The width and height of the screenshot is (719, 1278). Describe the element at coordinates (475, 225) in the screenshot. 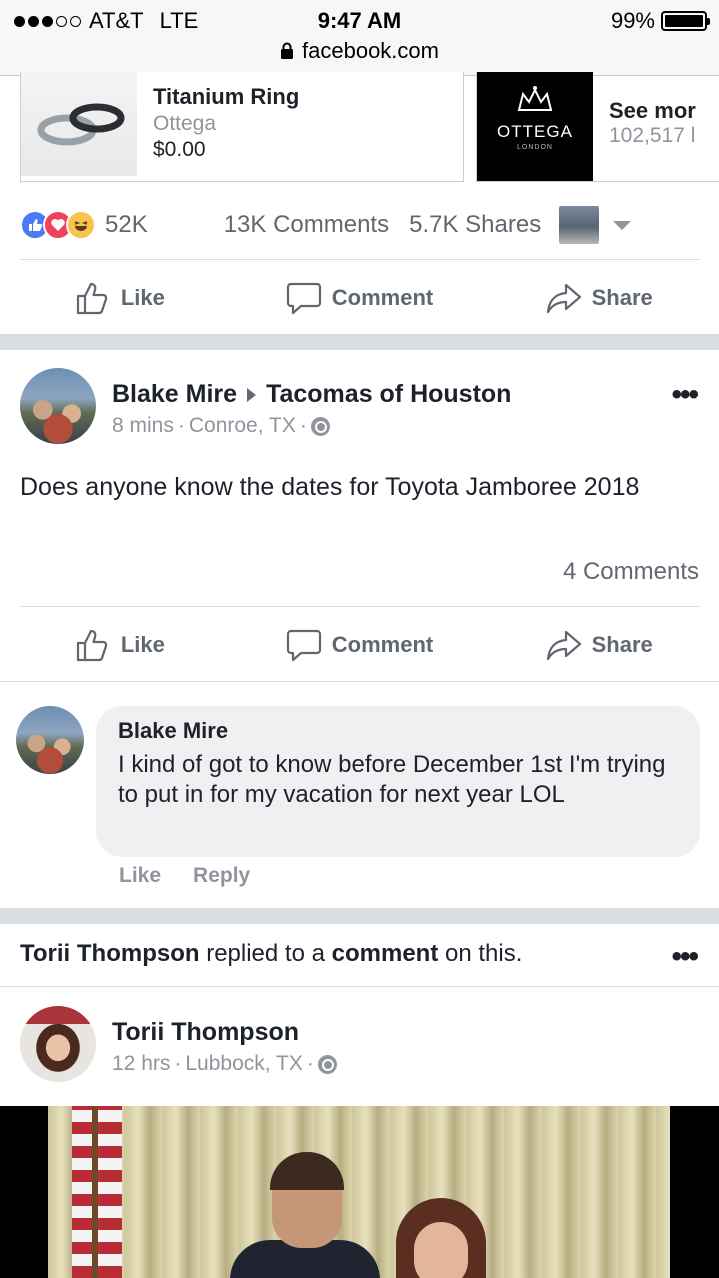

I see `shares-count-link: 5.7K Shares` at that location.